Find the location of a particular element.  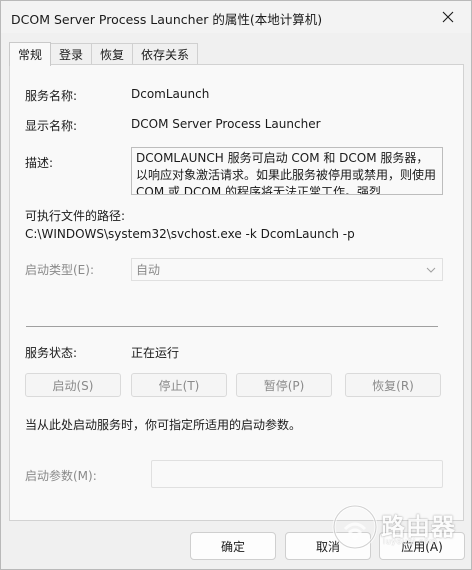

tab-general: 常规 is located at coordinates (30, 54).